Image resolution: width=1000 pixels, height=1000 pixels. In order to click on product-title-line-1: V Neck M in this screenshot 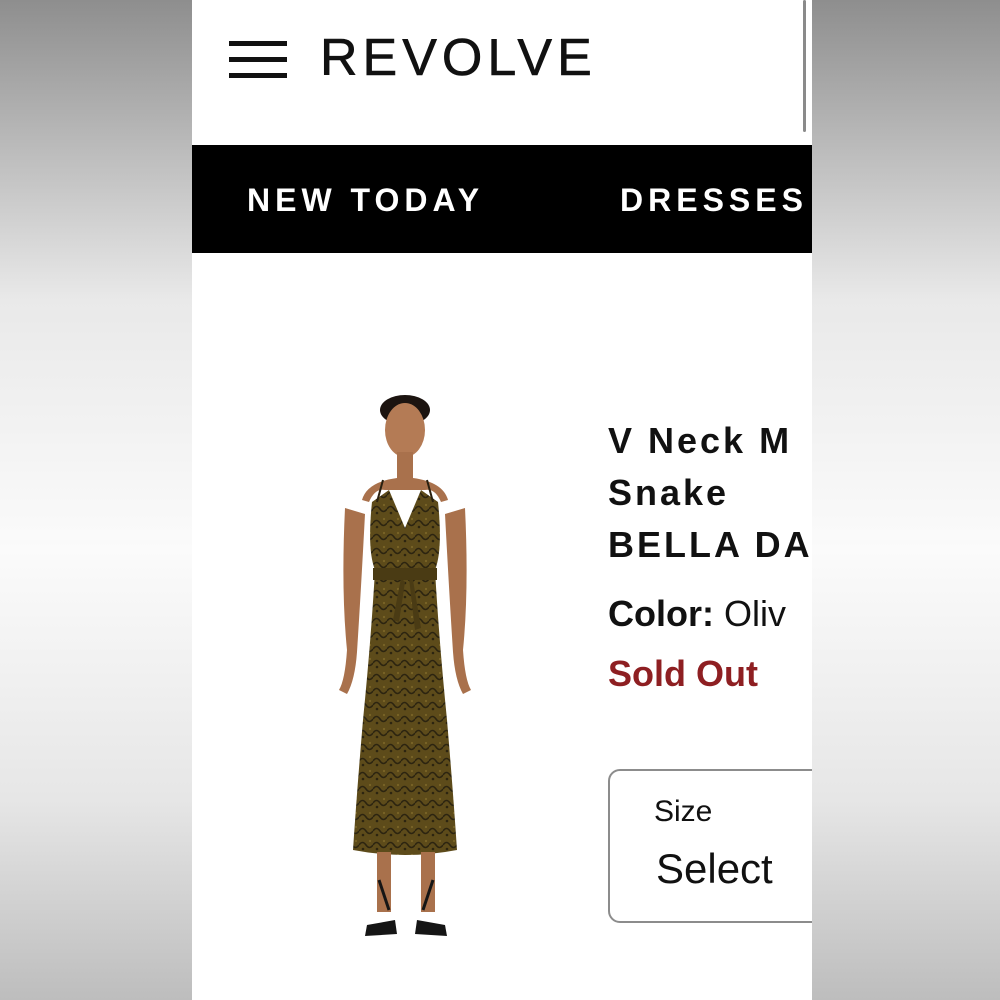, I will do `click(700, 440)`.